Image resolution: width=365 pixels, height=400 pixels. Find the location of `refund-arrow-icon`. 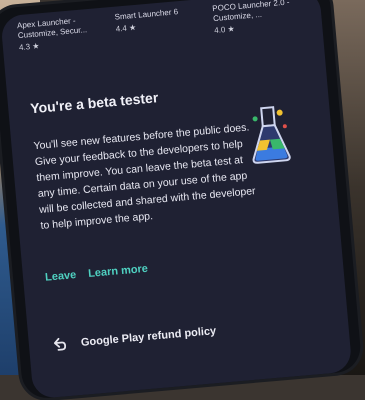

refund-arrow-icon is located at coordinates (60, 344).